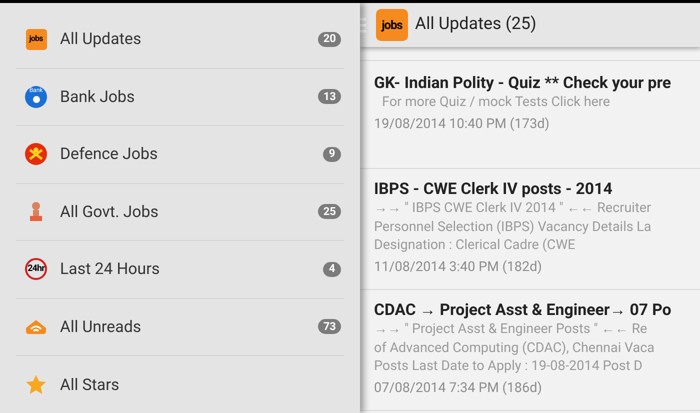  Describe the element at coordinates (36, 269) in the screenshot. I see `clock-icon: 24hr` at that location.